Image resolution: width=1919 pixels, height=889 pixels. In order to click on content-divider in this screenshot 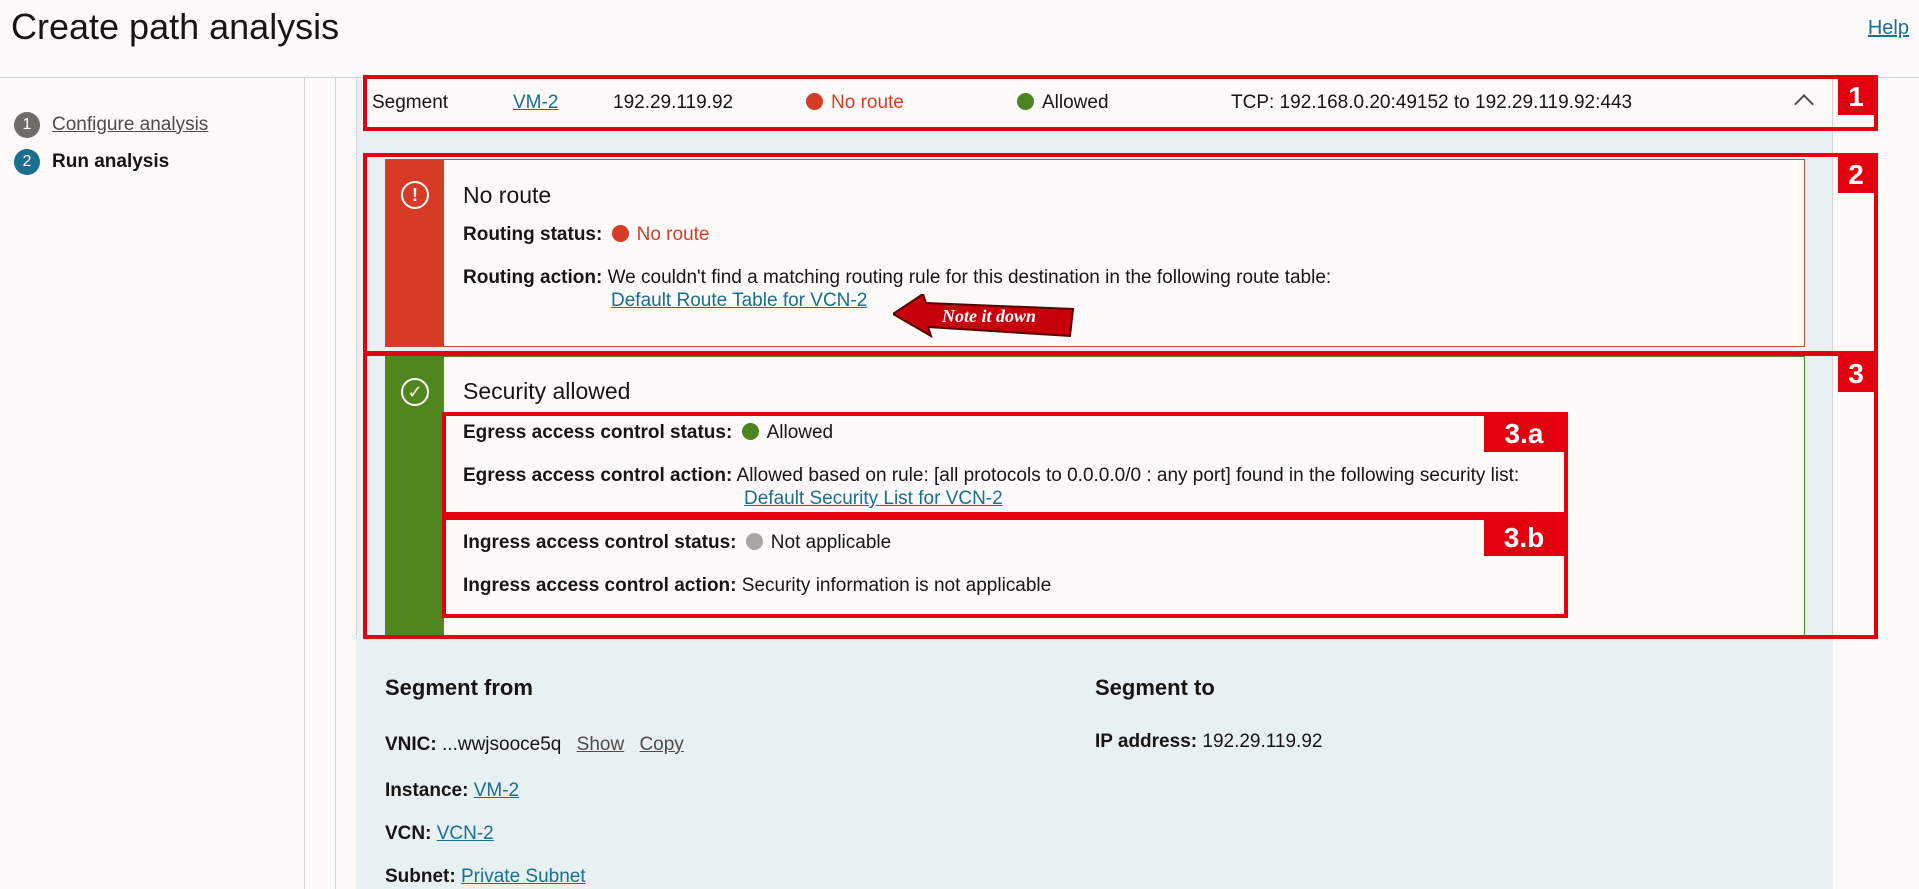, I will do `click(335, 483)`.